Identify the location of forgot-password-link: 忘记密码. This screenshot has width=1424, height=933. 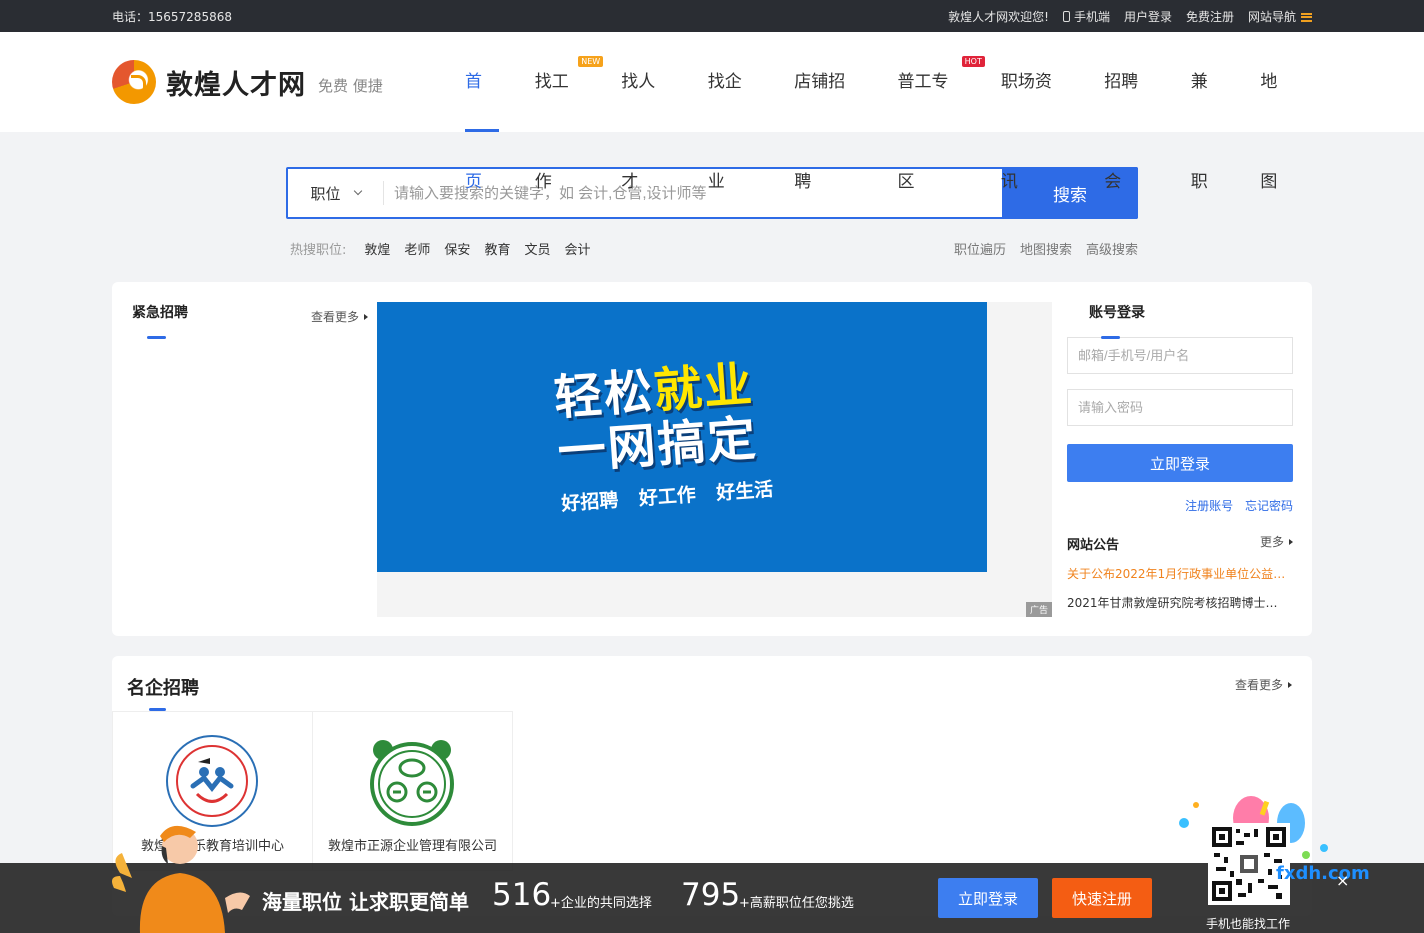
(1269, 506).